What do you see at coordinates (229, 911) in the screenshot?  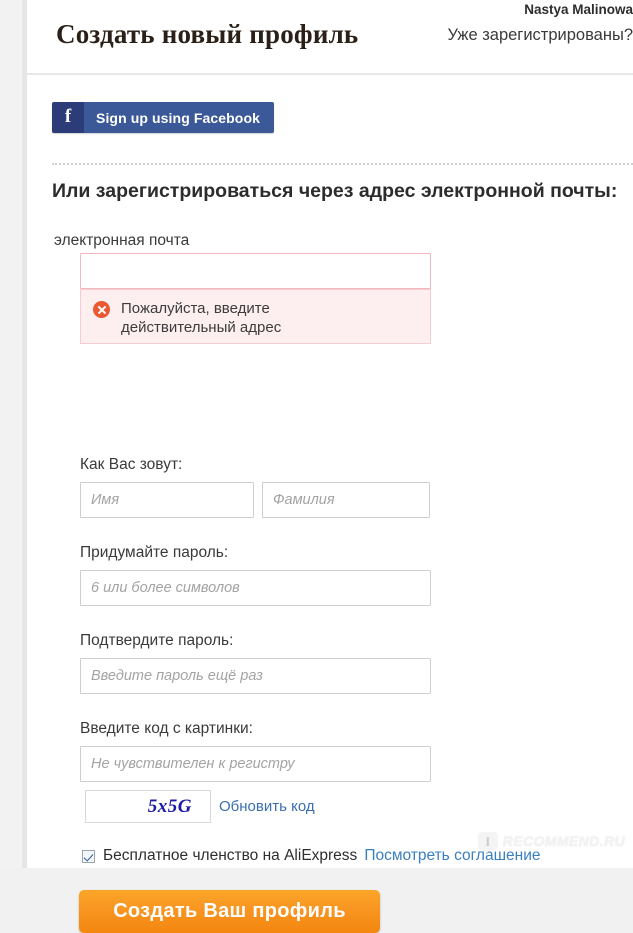 I see `create-profile-button: Создать Ваш профиль` at bounding box center [229, 911].